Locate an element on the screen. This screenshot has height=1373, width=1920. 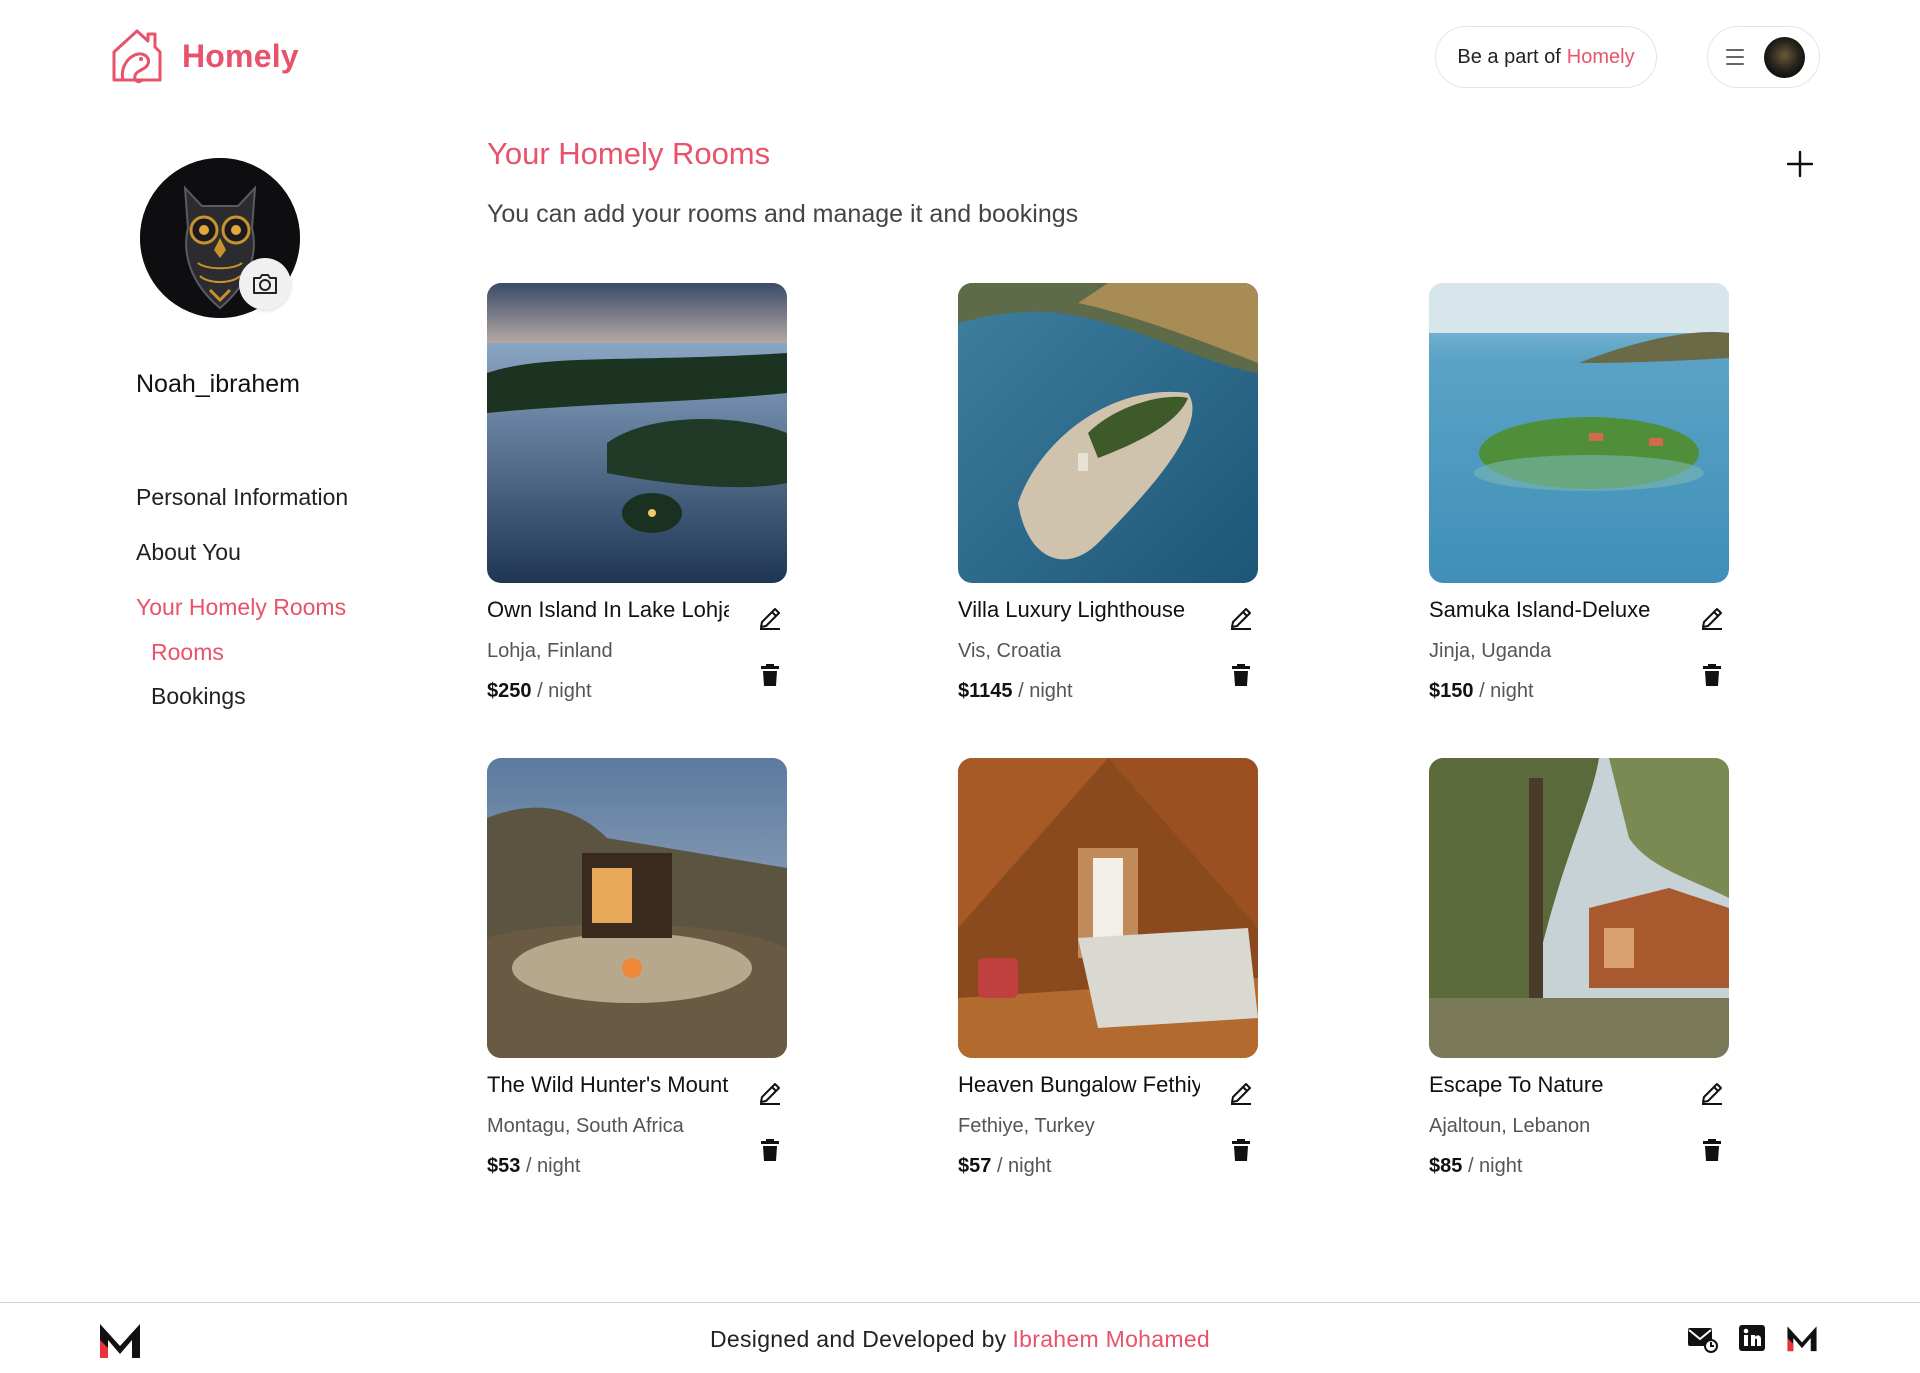
room-price-line: $1145 / night is located at coordinates (1015, 691).